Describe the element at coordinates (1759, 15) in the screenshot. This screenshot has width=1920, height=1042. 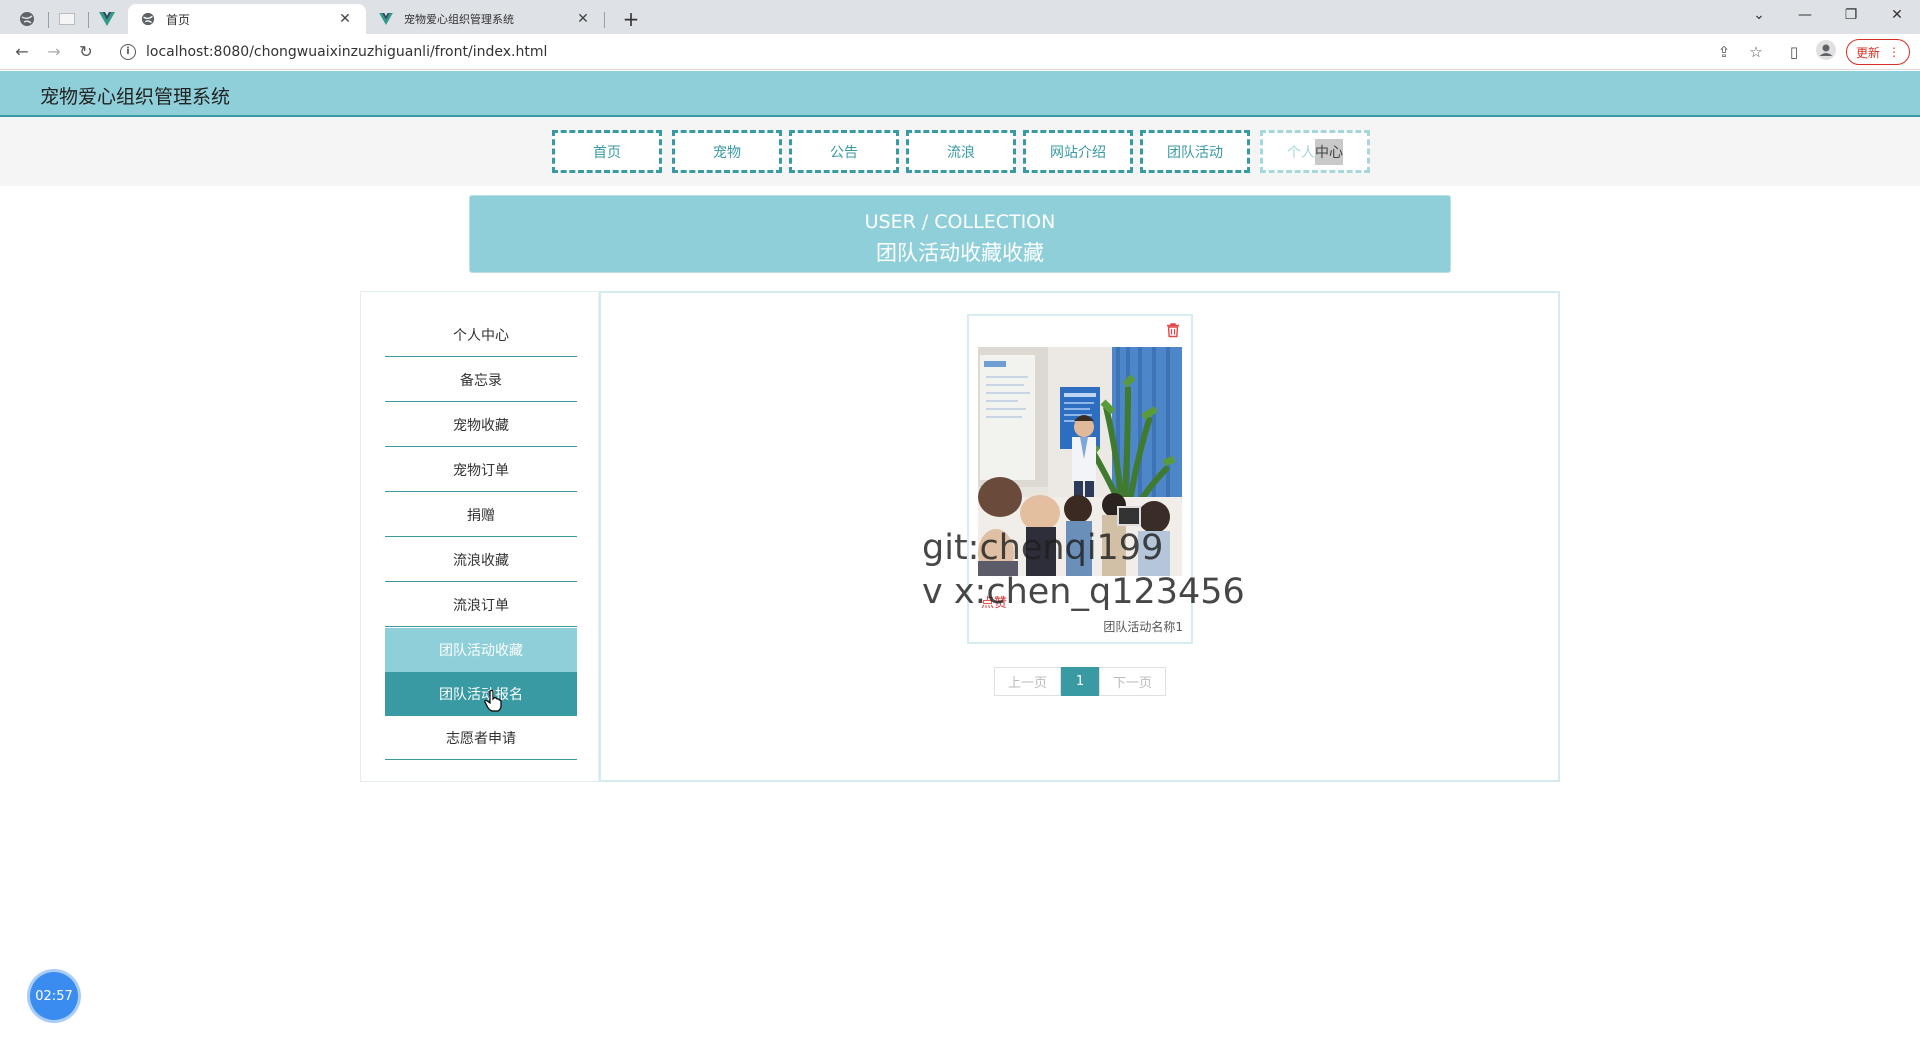
I see `tab-search-icon: ⌄` at that location.